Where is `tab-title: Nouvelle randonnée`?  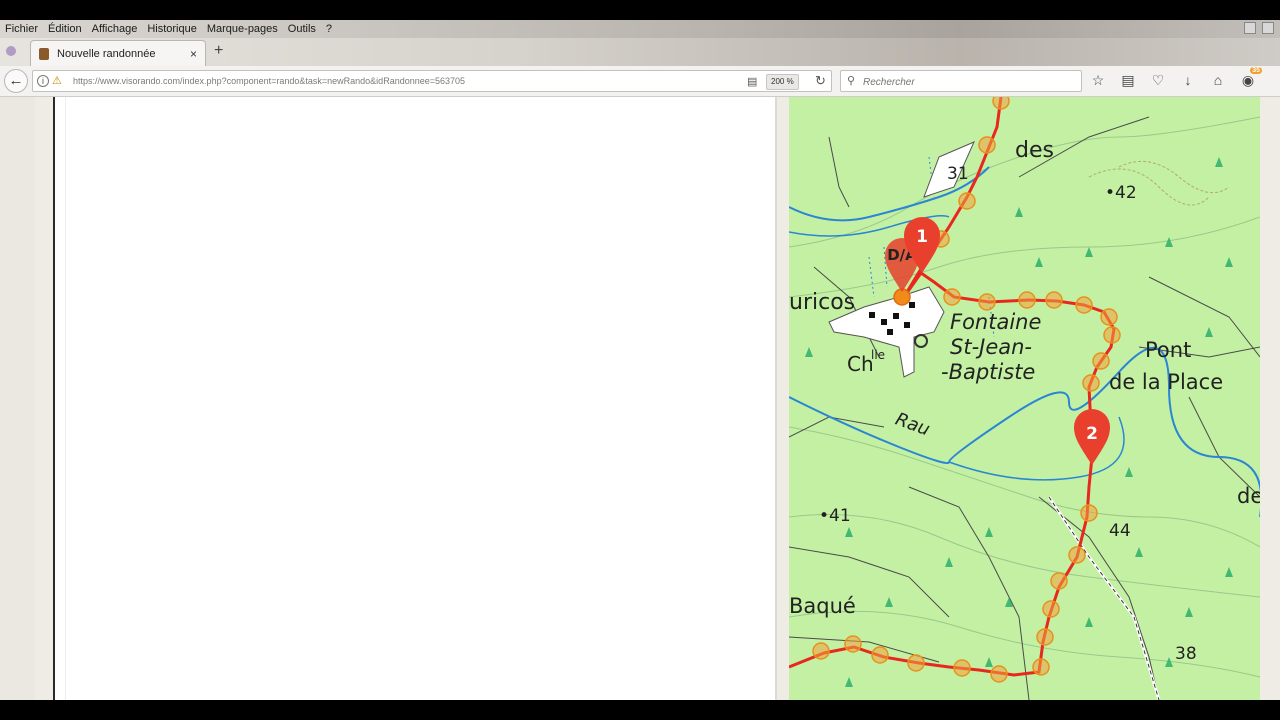
tab-title: Nouvelle randonnée is located at coordinates (106, 53).